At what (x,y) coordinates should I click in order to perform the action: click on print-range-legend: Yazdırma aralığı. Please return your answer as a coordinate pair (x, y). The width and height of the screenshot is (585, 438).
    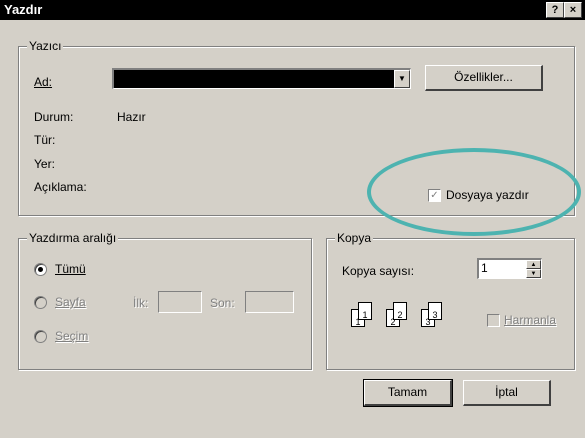
    Looking at the image, I should click on (73, 238).